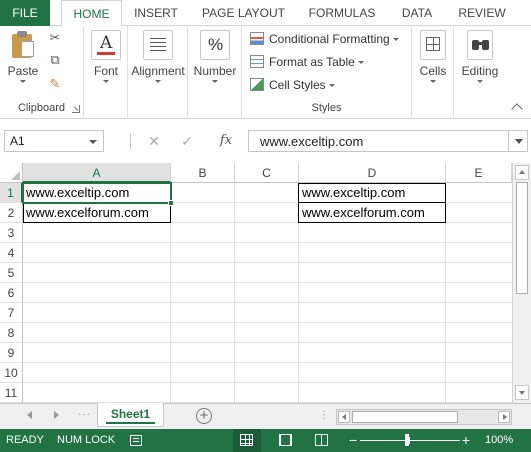  Describe the element at coordinates (480, 45) in the screenshot. I see `binoculars-icon` at that location.